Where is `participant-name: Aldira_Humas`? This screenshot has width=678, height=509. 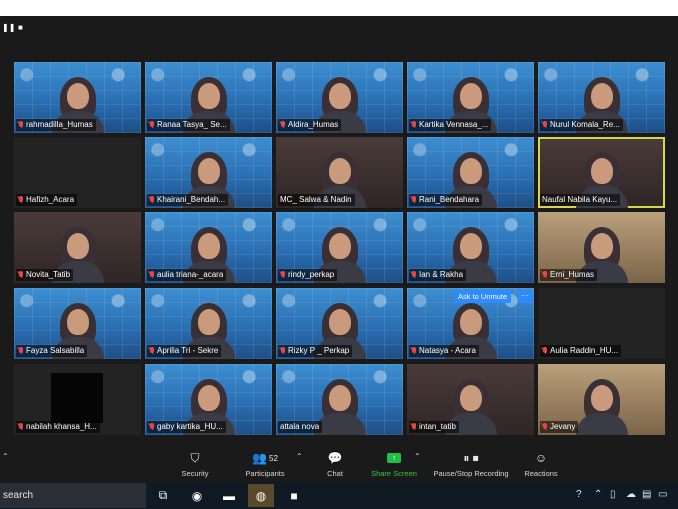
participant-name: Aldira_Humas is located at coordinates (313, 124).